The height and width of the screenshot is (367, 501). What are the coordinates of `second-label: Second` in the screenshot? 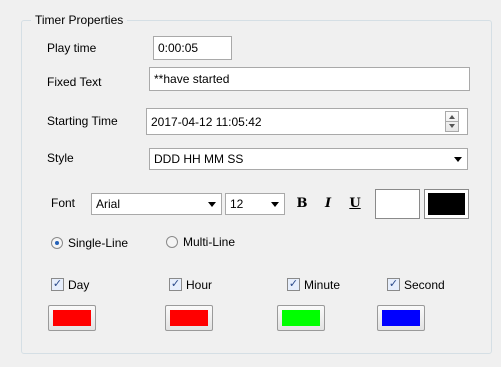 It's located at (424, 285).